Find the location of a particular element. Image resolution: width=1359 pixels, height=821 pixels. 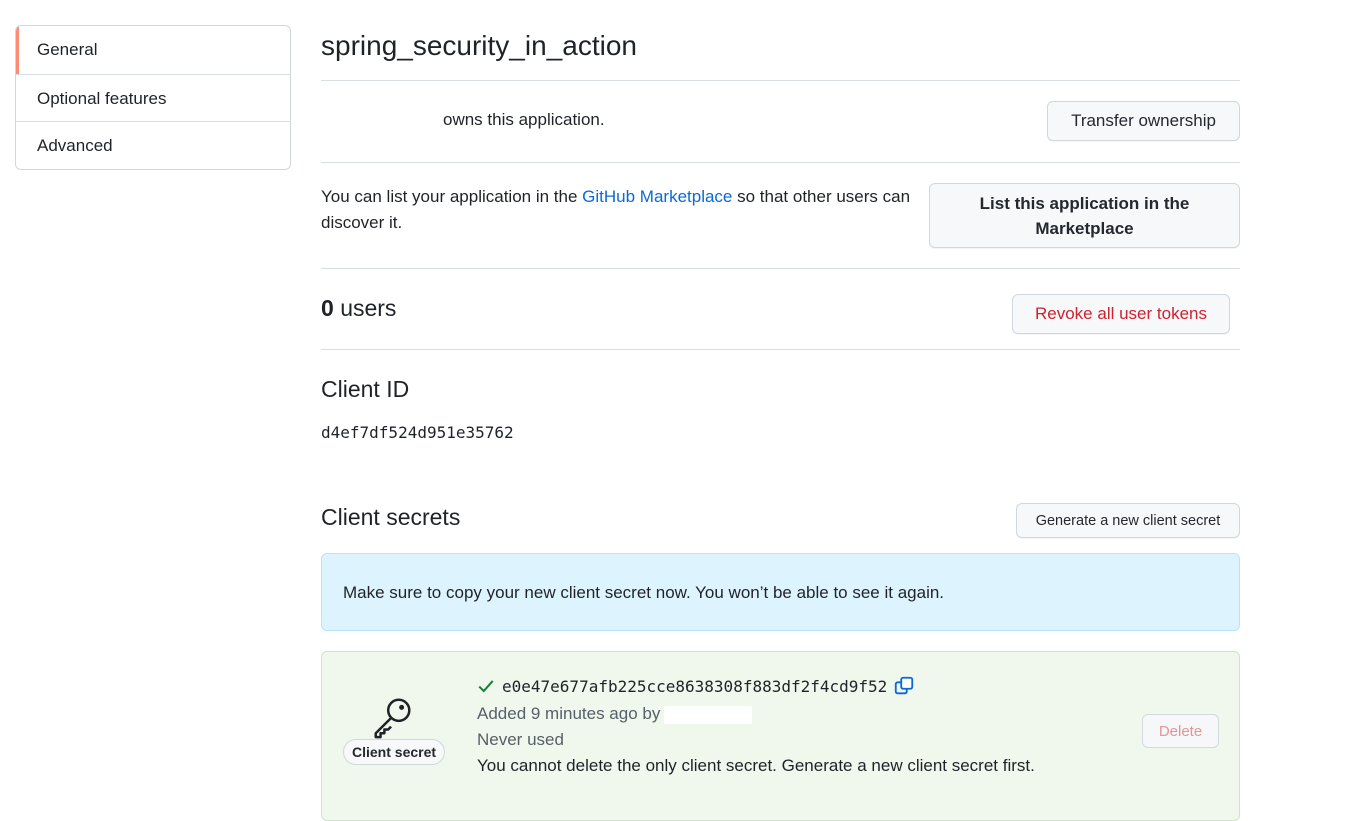

settings-sidebar: General Optional features Advanced is located at coordinates (153, 97).